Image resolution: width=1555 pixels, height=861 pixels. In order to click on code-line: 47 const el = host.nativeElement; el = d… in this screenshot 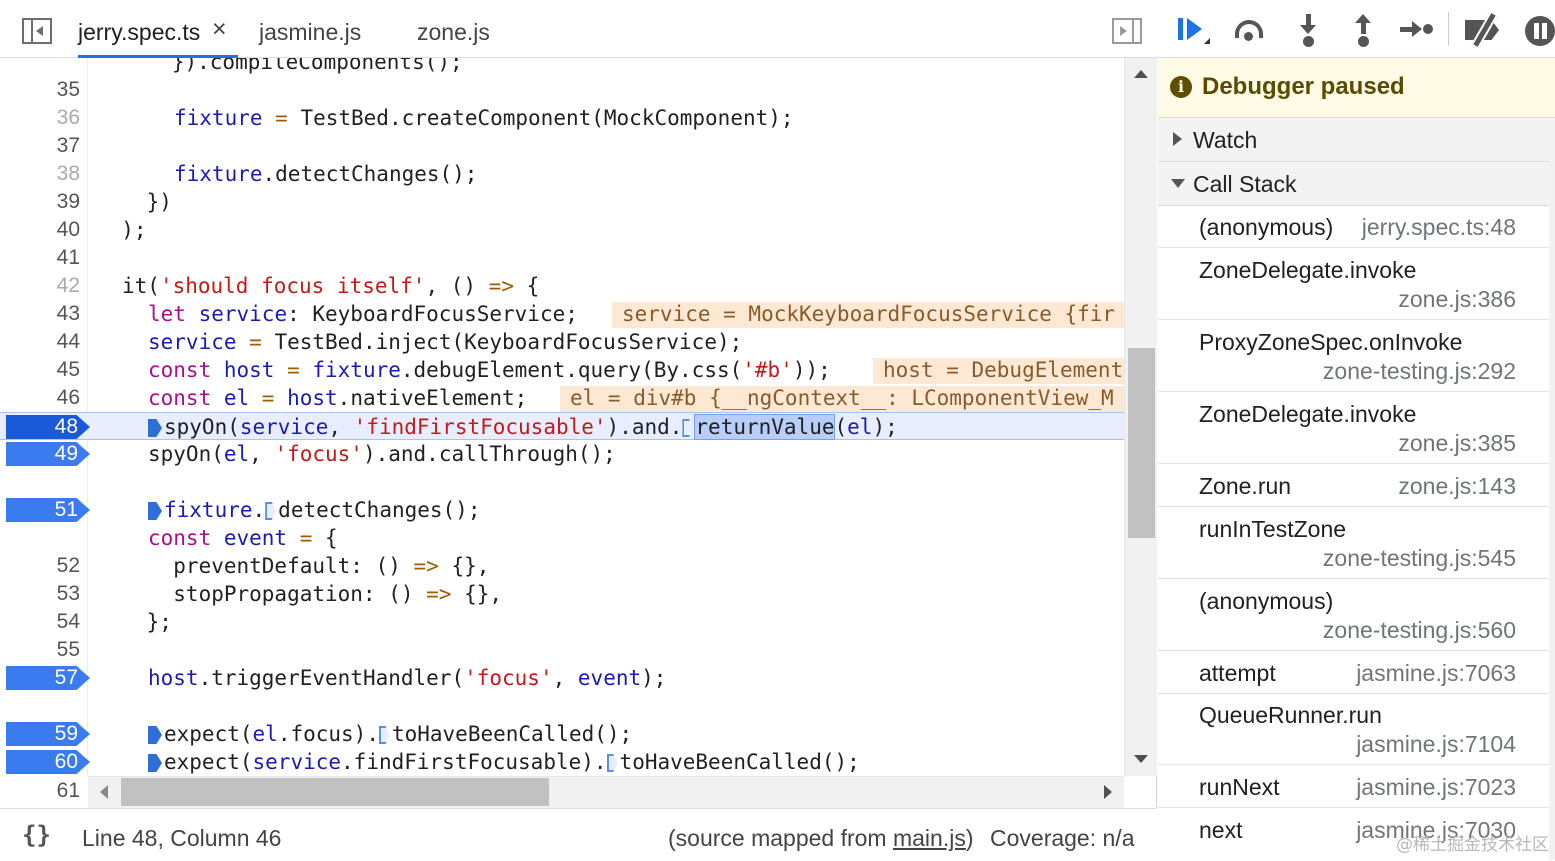, I will do `click(562, 410)`.